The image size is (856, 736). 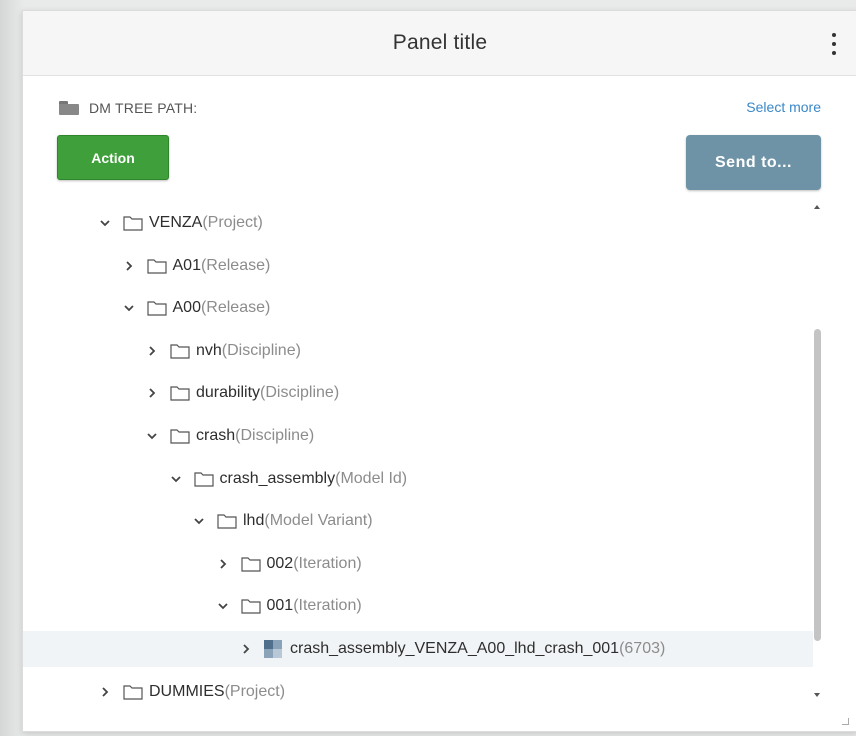 I want to click on scrollbar-thumb, so click(x=817, y=485).